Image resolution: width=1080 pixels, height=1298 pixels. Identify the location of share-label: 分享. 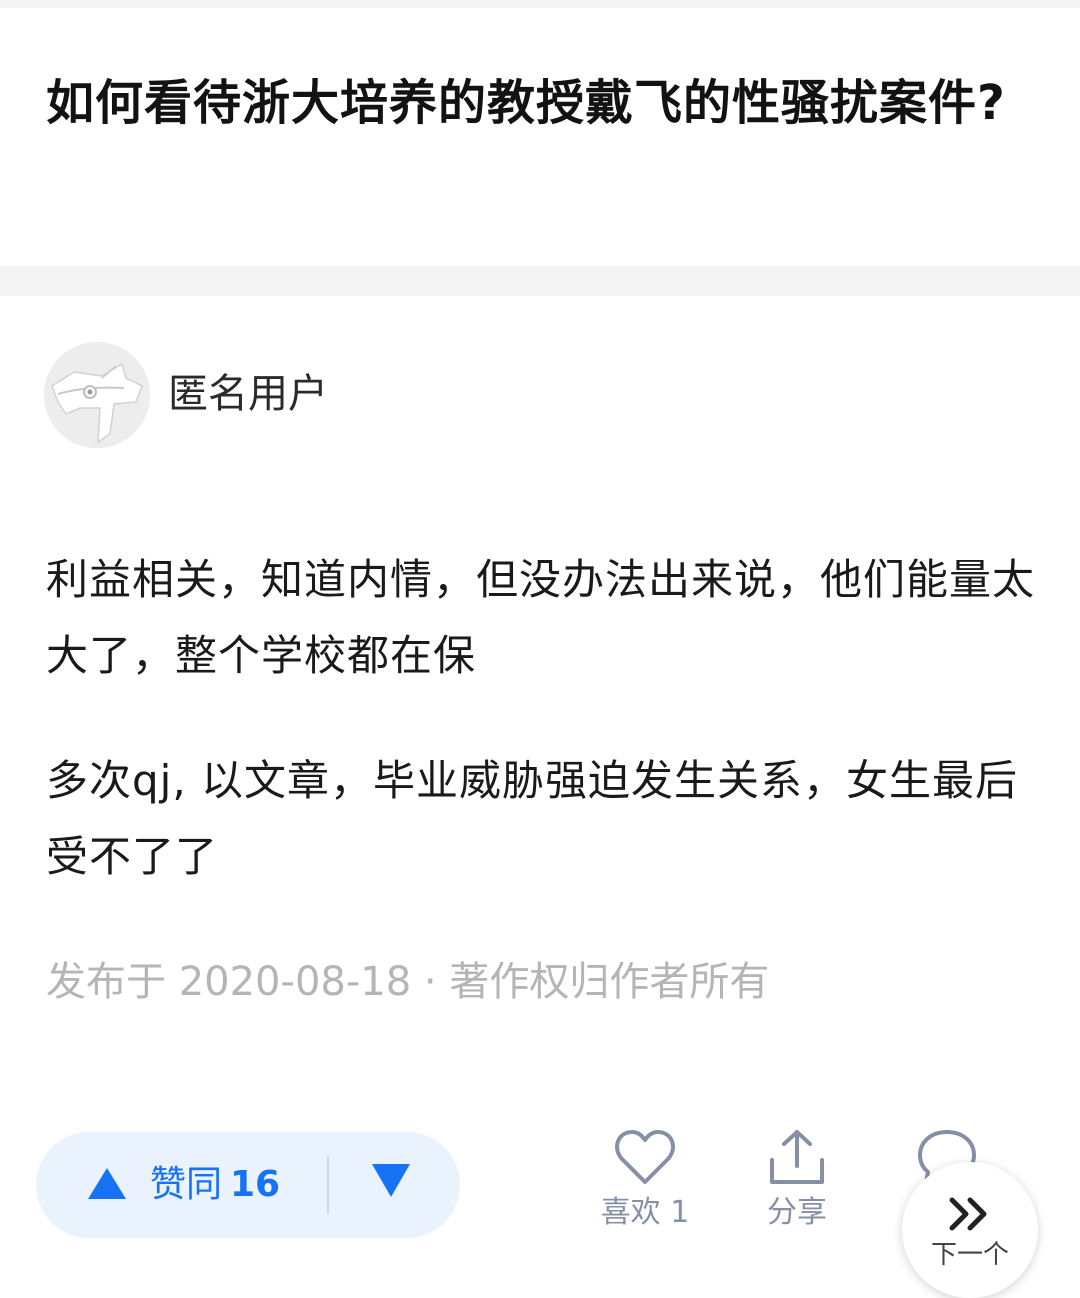
(797, 1212).